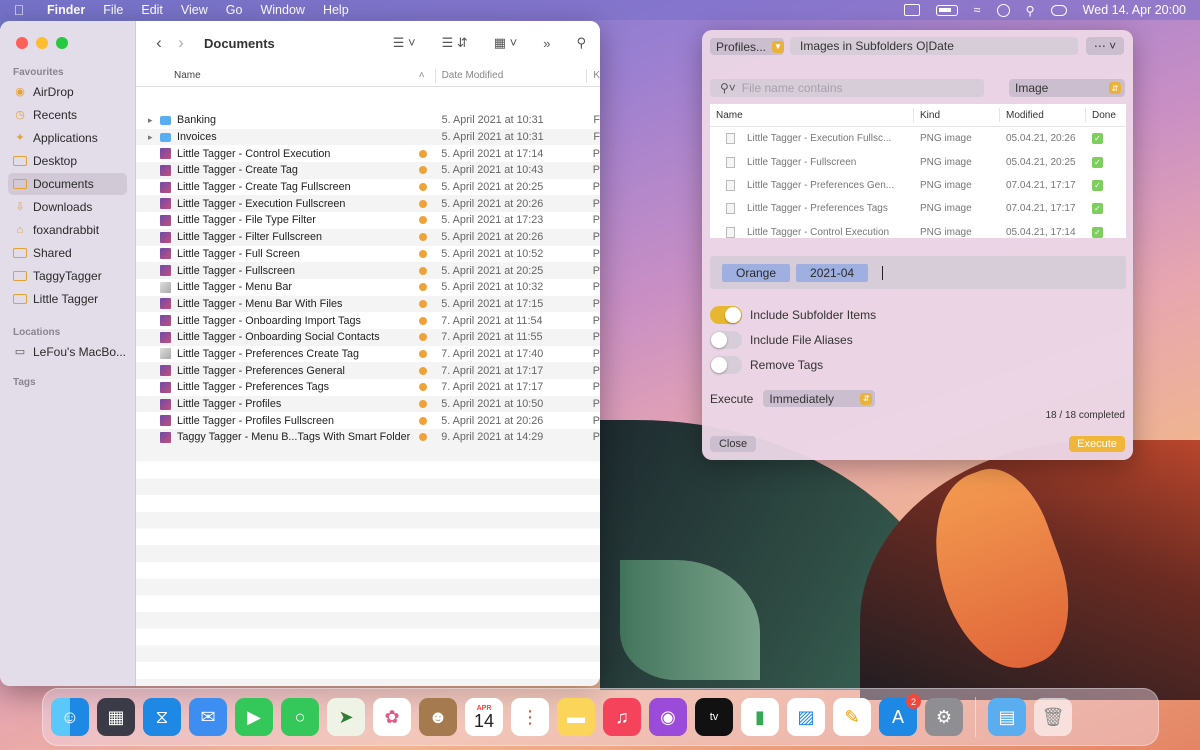  Describe the element at coordinates (67, 276) in the screenshot. I see `sidebar-item-taggytagger: TaggyTagger` at that location.